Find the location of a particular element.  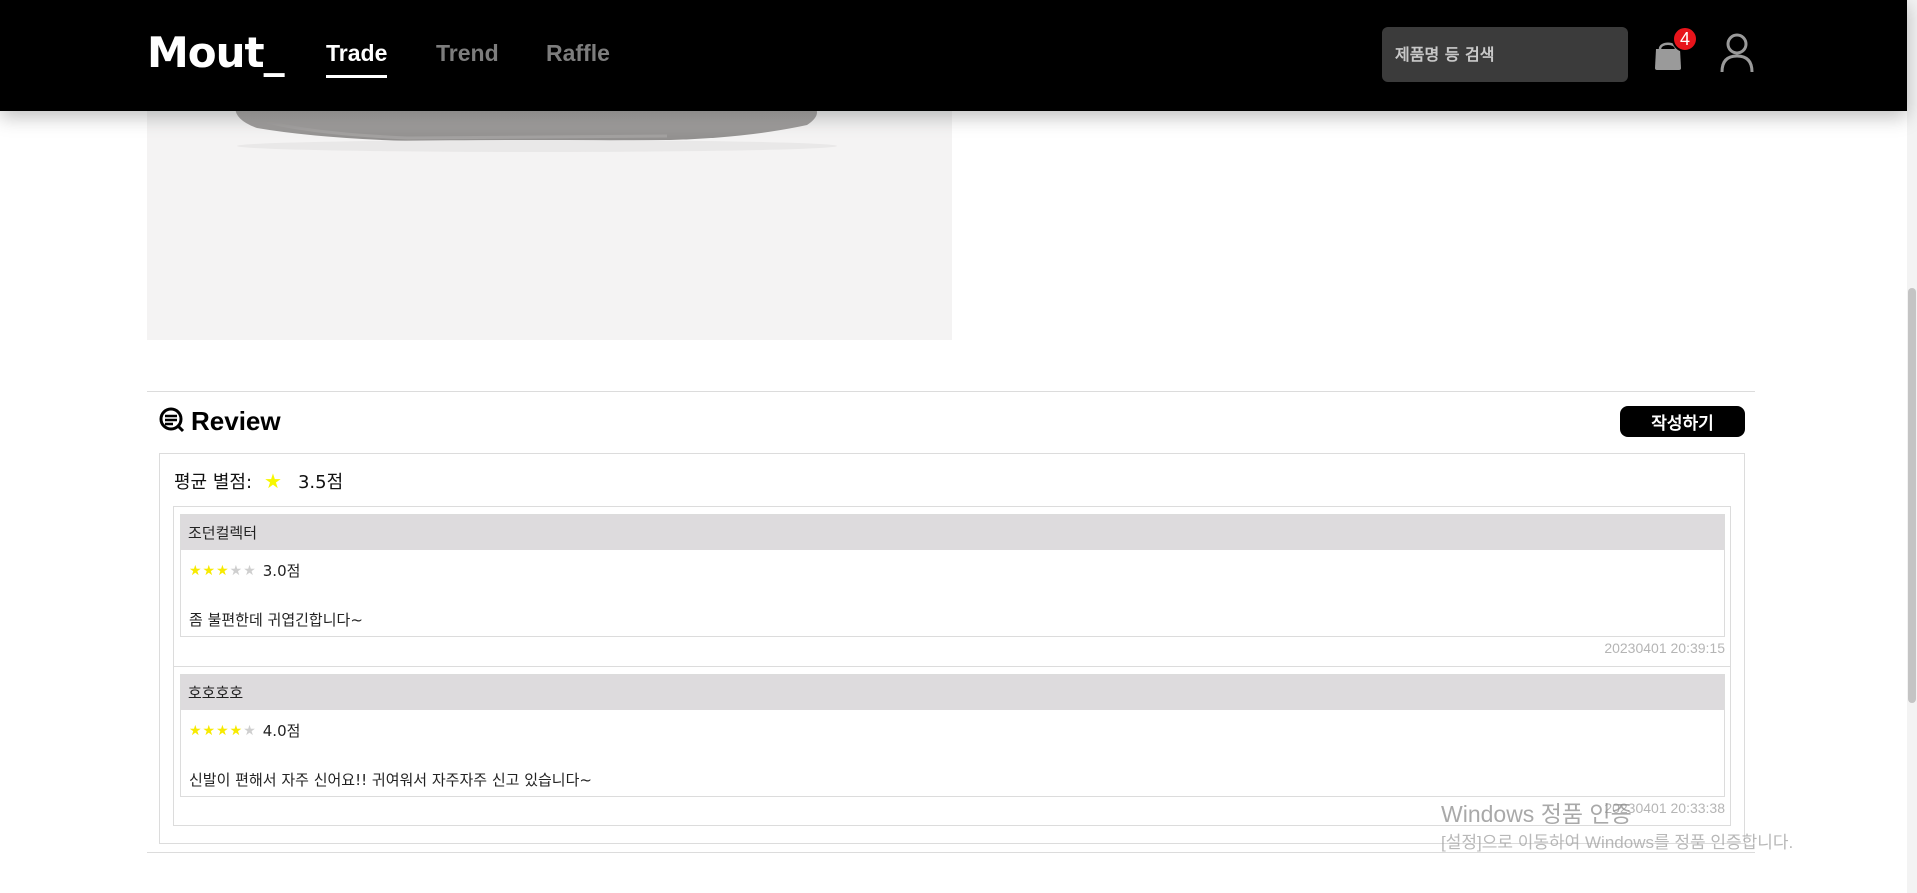

review-body: 신발이 편해서 자주 신어요!! 귀여워서 자주자주 신고 있습니다~ is located at coordinates (390, 780).